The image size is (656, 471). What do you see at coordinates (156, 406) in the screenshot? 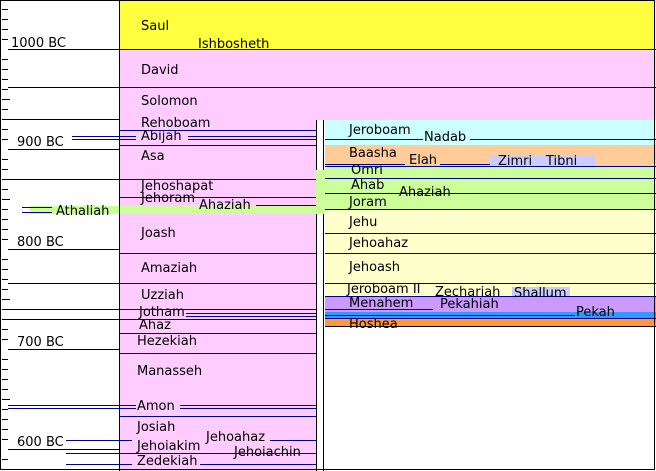
I see `king-label-amon: Amon` at bounding box center [156, 406].